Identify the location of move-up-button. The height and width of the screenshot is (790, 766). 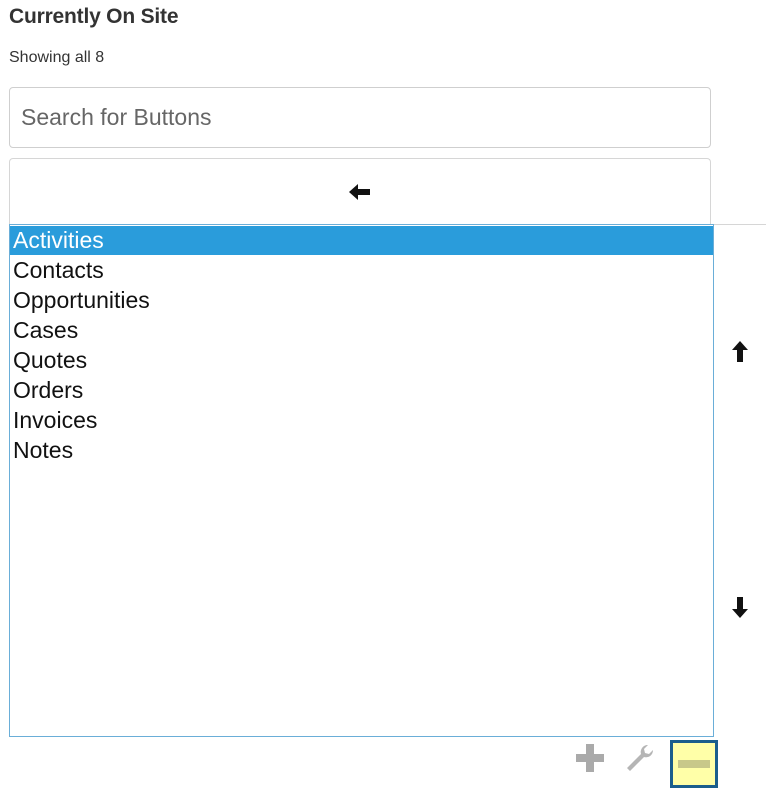
(740, 352).